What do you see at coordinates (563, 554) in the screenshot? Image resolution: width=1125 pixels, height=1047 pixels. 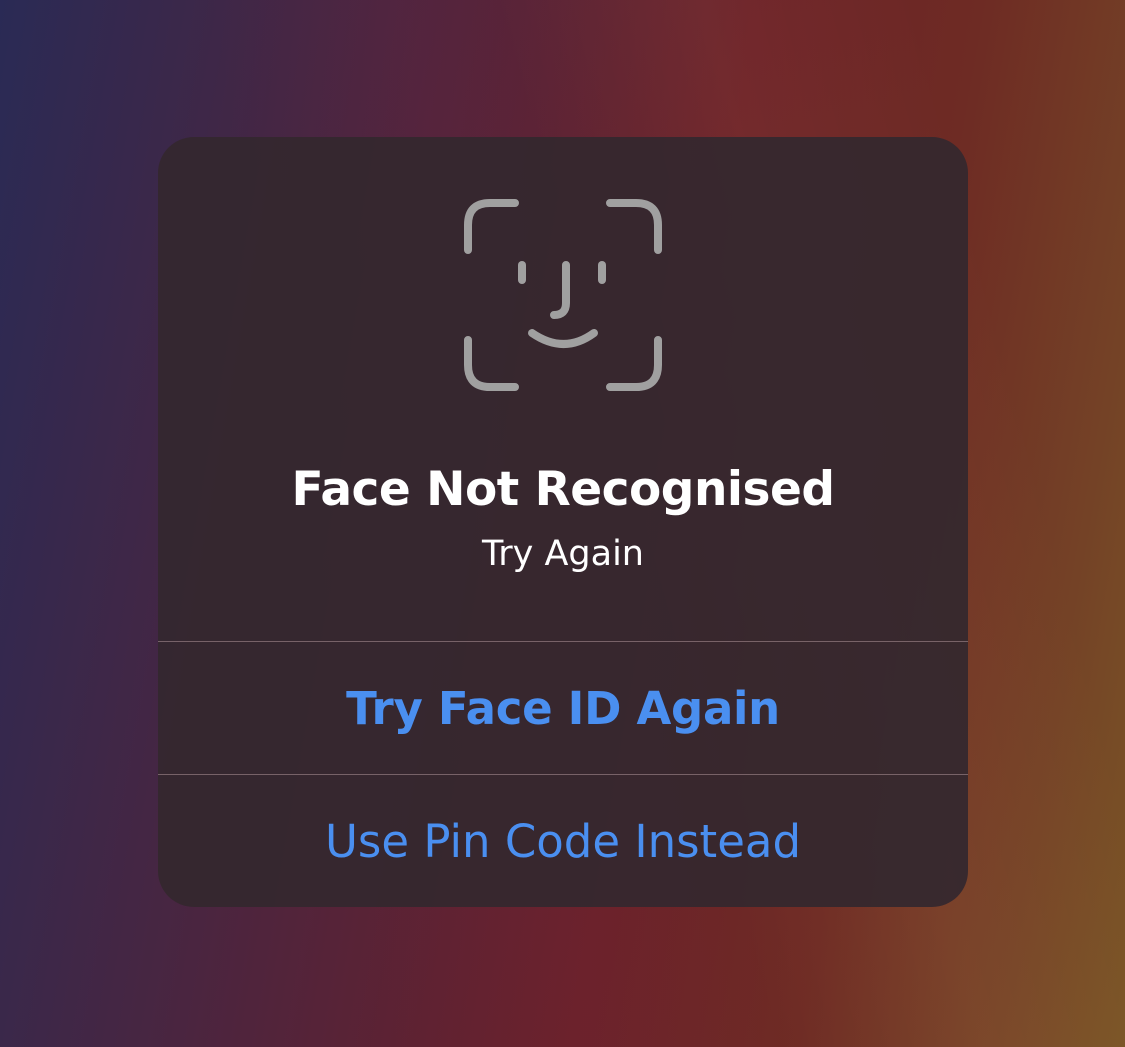 I see `alert-message: Try Again` at bounding box center [563, 554].